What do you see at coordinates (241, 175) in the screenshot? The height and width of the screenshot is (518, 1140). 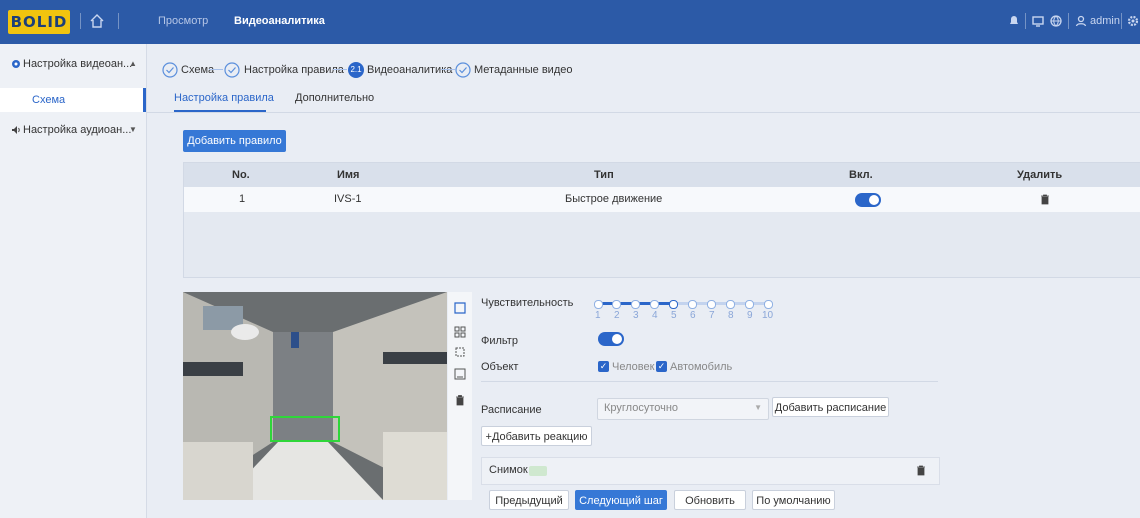 I see `column-header-no: No.` at bounding box center [241, 175].